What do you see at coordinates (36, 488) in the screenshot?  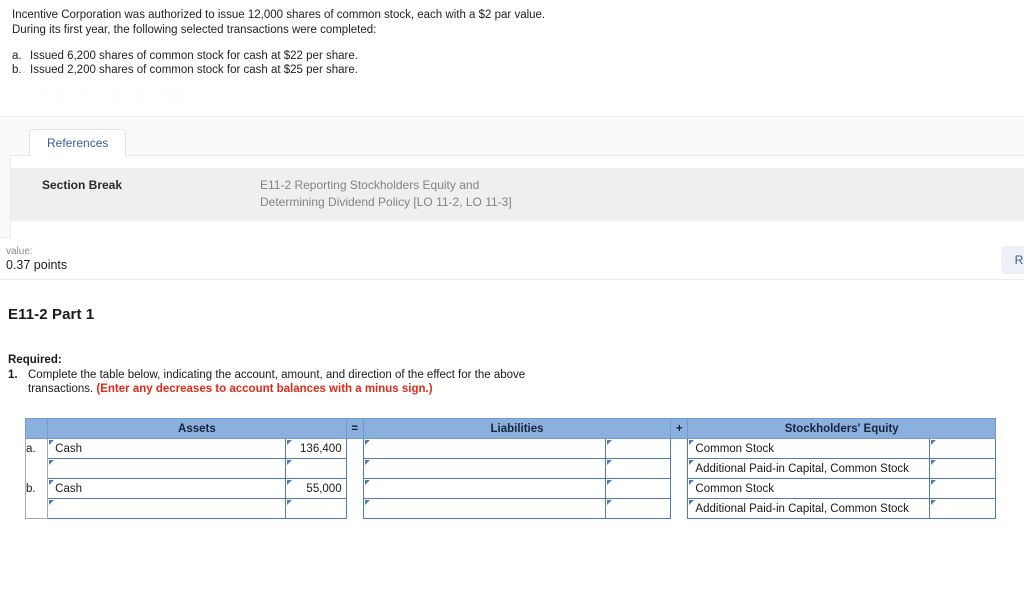 I see `row-label-b: b.` at bounding box center [36, 488].